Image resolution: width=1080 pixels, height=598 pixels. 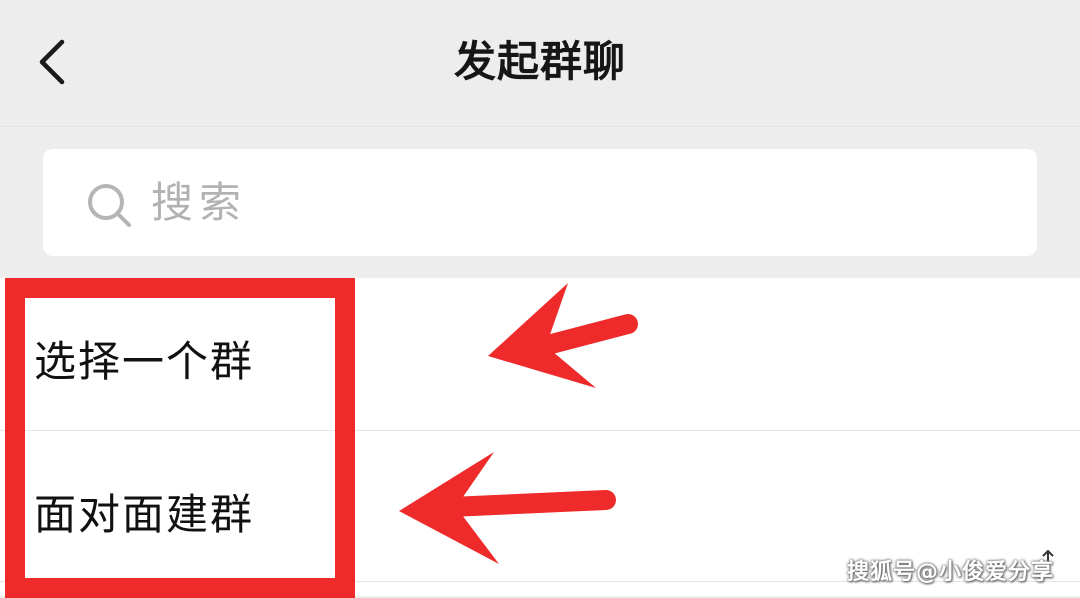 I want to click on search-icon, so click(x=109, y=205).